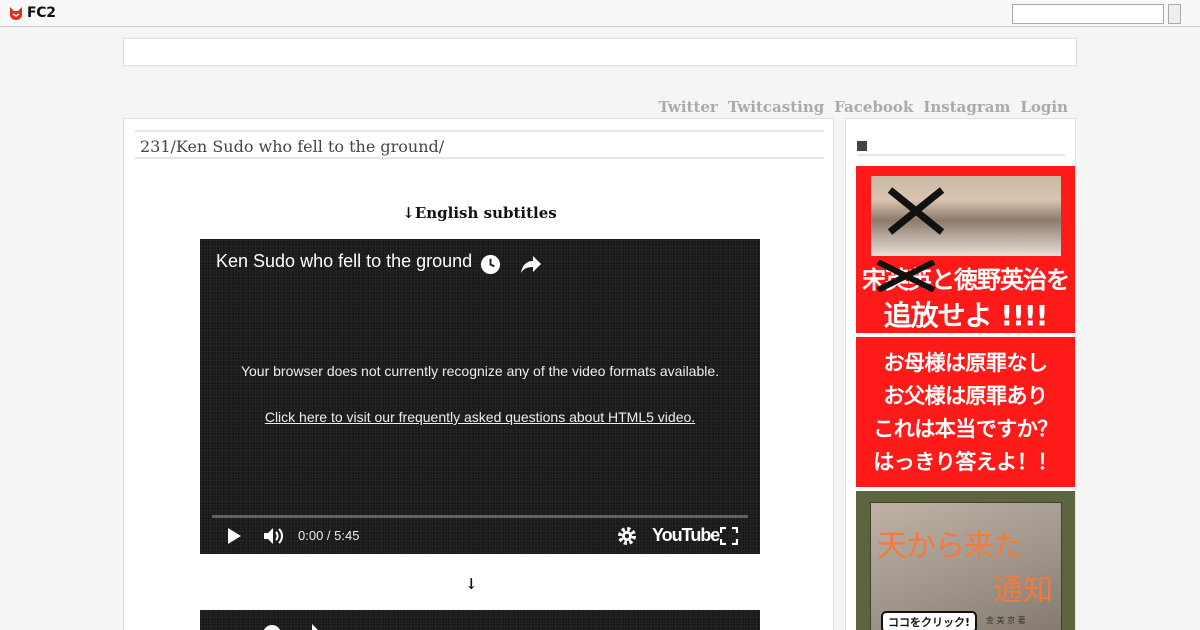  I want to click on nav-link-login: Login, so click(1044, 107).